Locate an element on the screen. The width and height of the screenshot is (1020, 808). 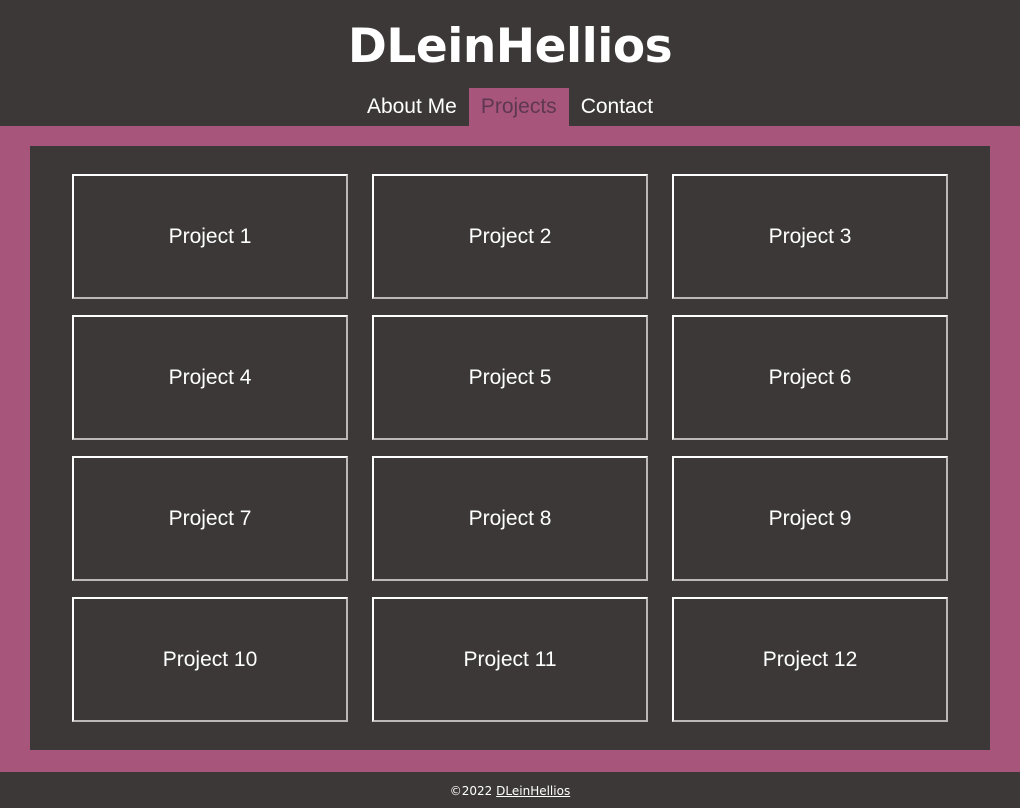
site-footer: ©2022 DLeinHellios is located at coordinates (510, 790).